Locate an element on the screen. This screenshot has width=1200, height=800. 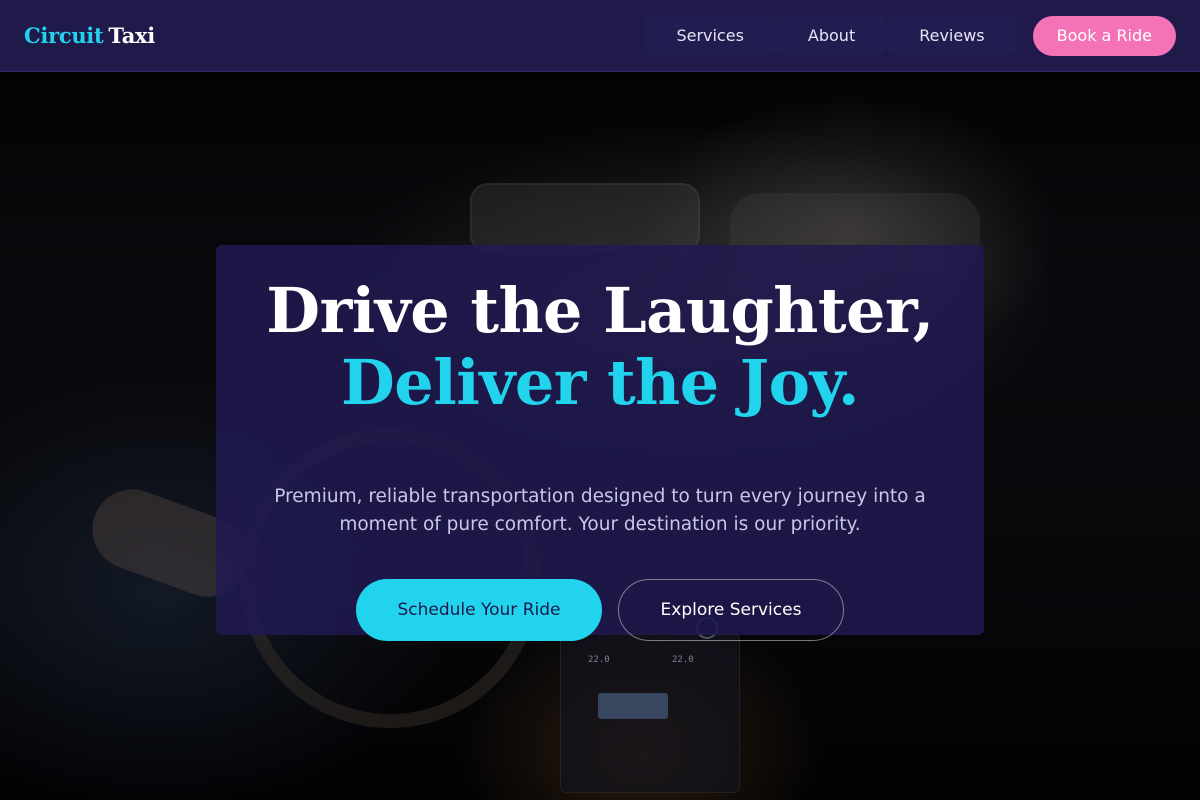
console-temp-right: 22.0 is located at coordinates (683, 660).